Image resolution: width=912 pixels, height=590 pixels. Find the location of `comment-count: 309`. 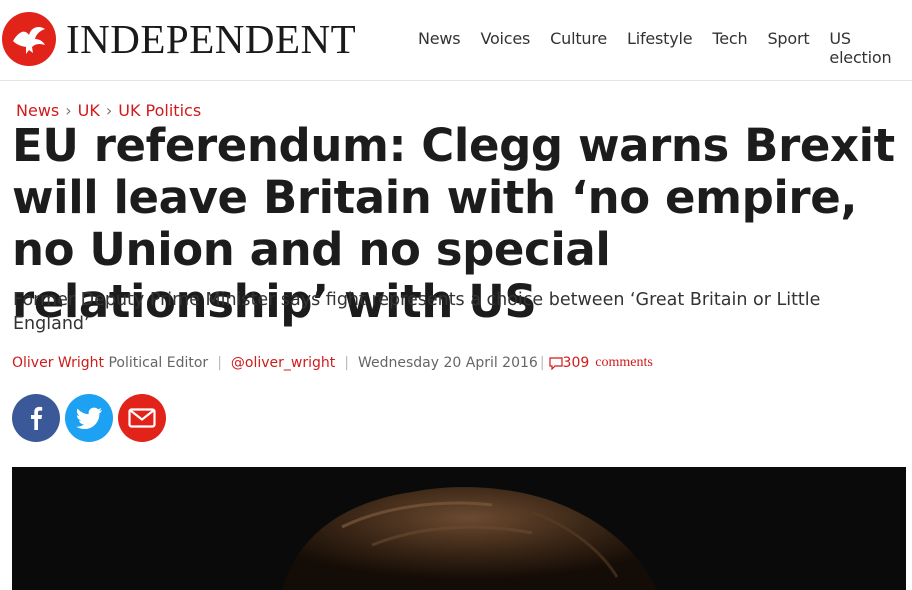

comment-count: 309 is located at coordinates (576, 363).